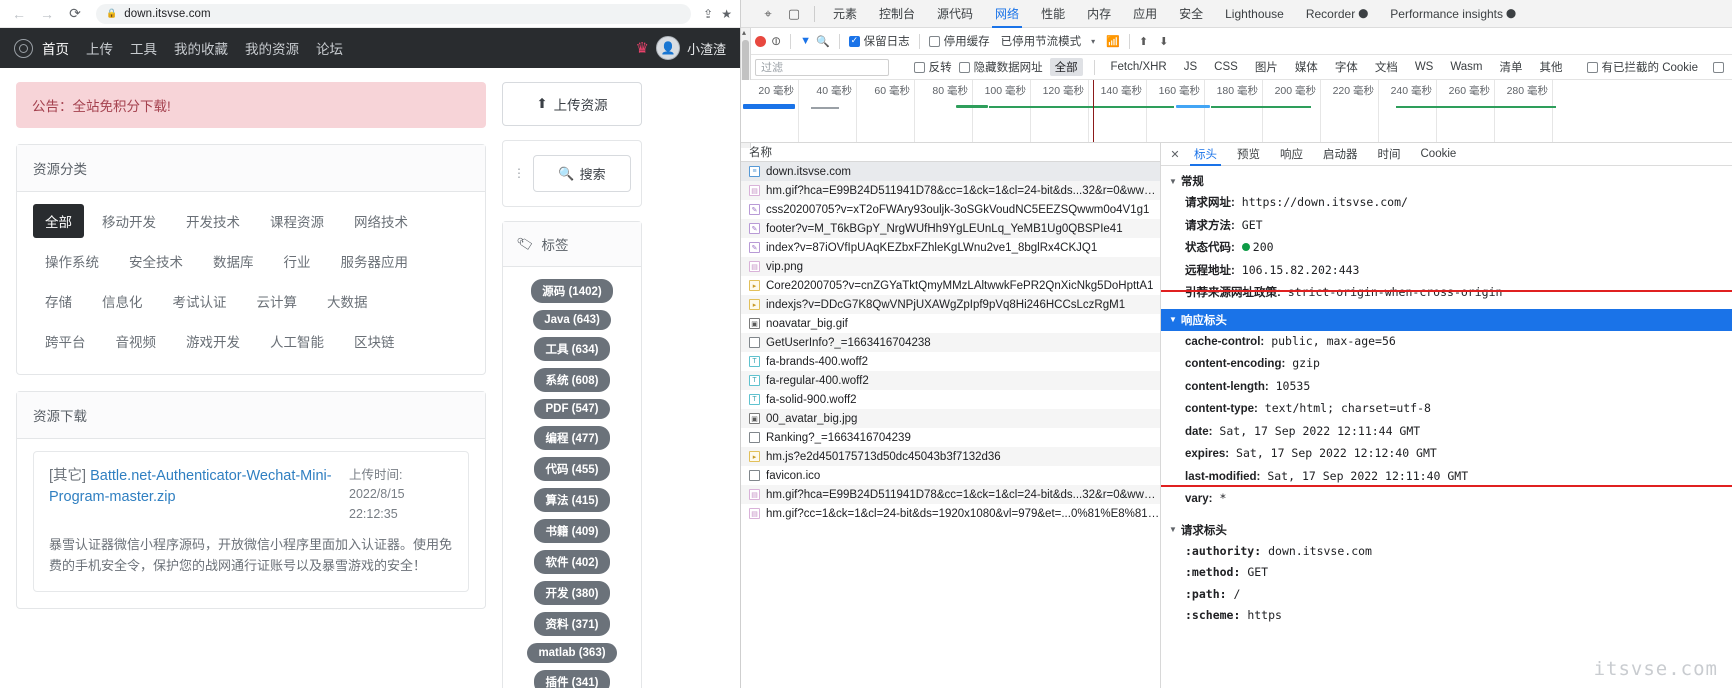  I want to click on request-row: GetUserInfo?_=1663416704238, so click(950, 342).